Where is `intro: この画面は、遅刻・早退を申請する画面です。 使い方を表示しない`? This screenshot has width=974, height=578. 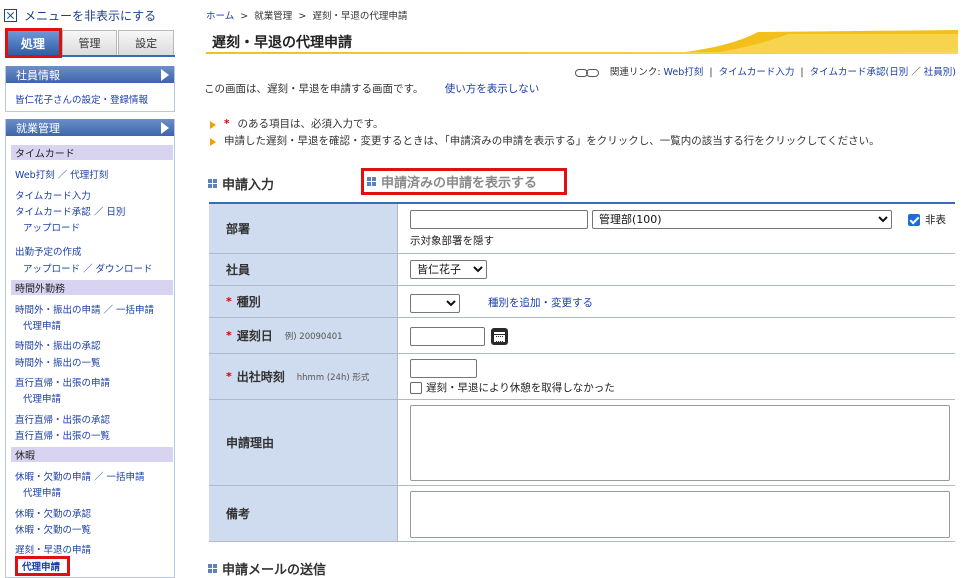 intro: この画面は、遅刻・早退を申請する画面です。 使い方を表示しない is located at coordinates (371, 88).